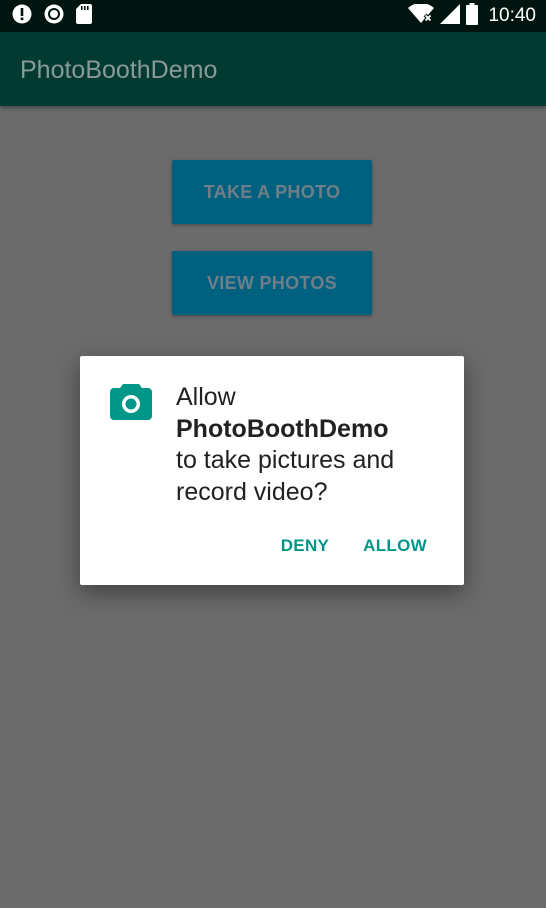 The width and height of the screenshot is (546, 908). What do you see at coordinates (131, 402) in the screenshot?
I see `camera-icon` at bounding box center [131, 402].